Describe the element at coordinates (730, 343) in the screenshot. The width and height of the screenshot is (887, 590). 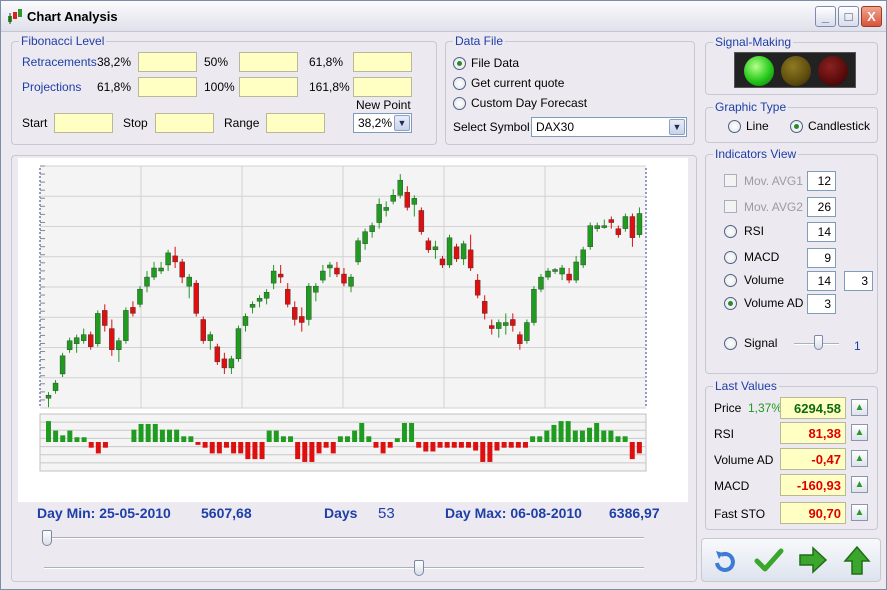
I see `signal-radio` at that location.